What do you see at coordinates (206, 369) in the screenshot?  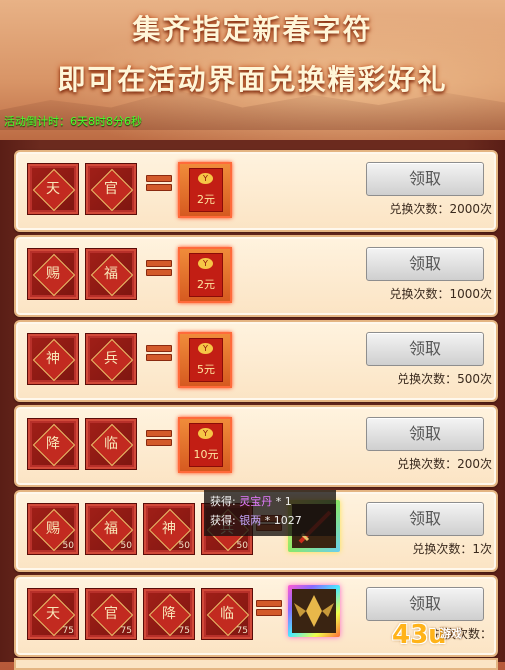 I see `reward-amount: 5元` at bounding box center [206, 369].